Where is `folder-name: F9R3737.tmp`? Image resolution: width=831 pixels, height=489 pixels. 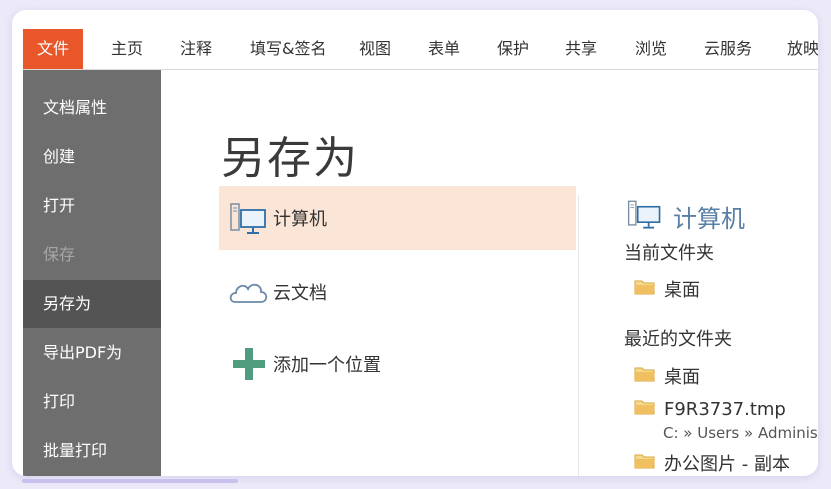 folder-name: F9R3737.tmp is located at coordinates (725, 409).